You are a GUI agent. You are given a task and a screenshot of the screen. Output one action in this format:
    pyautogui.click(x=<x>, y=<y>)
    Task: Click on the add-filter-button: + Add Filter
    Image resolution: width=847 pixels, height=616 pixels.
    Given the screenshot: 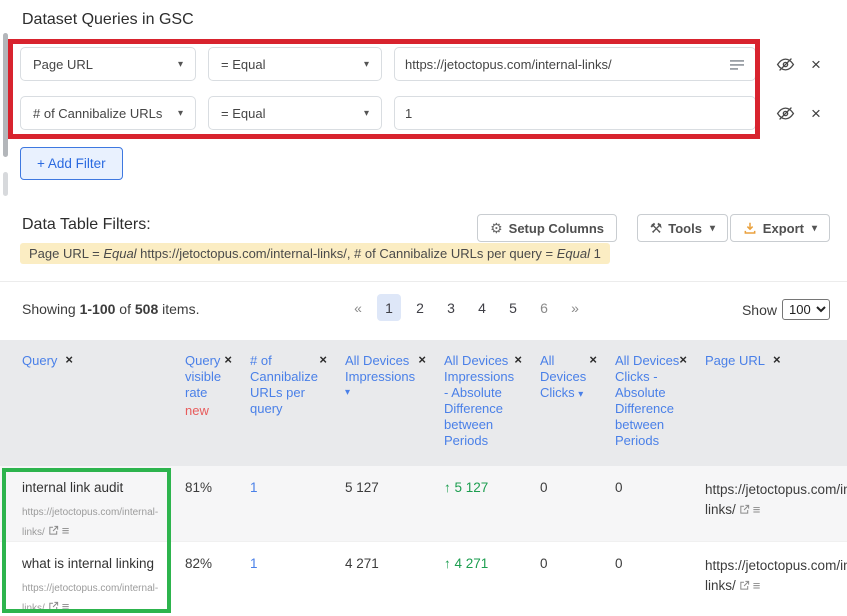 What is the action you would take?
    pyautogui.click(x=71, y=163)
    